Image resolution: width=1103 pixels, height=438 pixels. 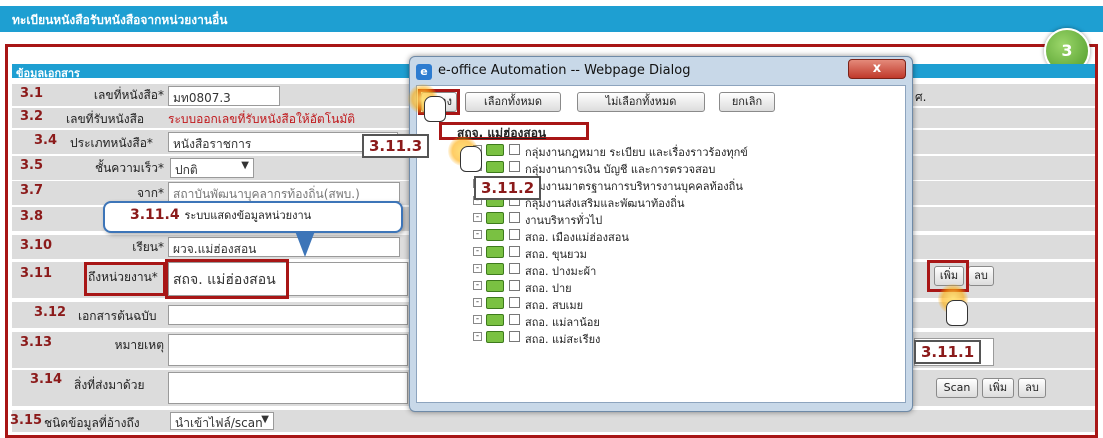 I want to click on row-number: 3.13, so click(x=36, y=342).